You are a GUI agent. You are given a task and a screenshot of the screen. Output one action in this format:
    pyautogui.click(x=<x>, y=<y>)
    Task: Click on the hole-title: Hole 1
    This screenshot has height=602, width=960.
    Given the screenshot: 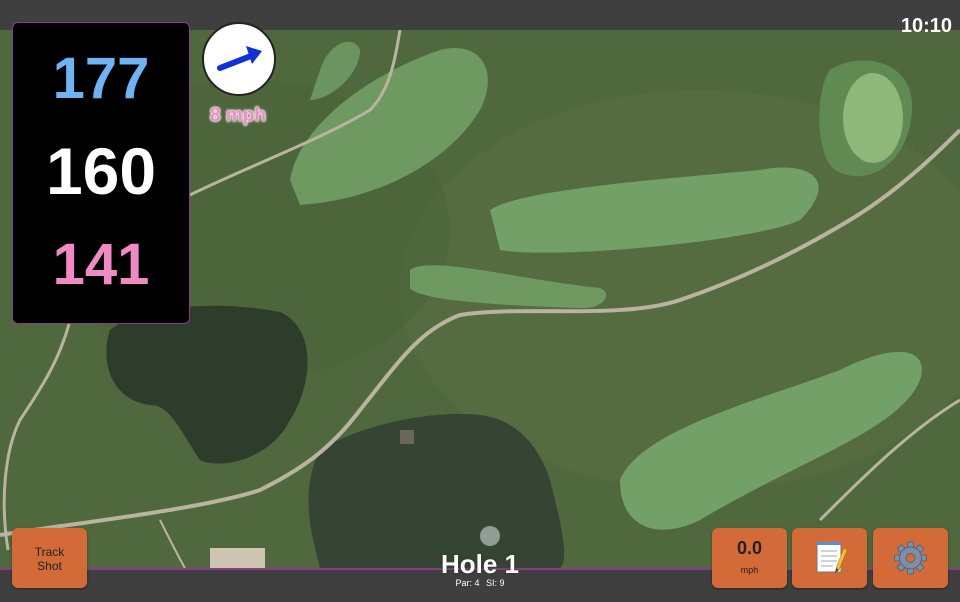 What is the action you would take?
    pyautogui.click(x=480, y=564)
    